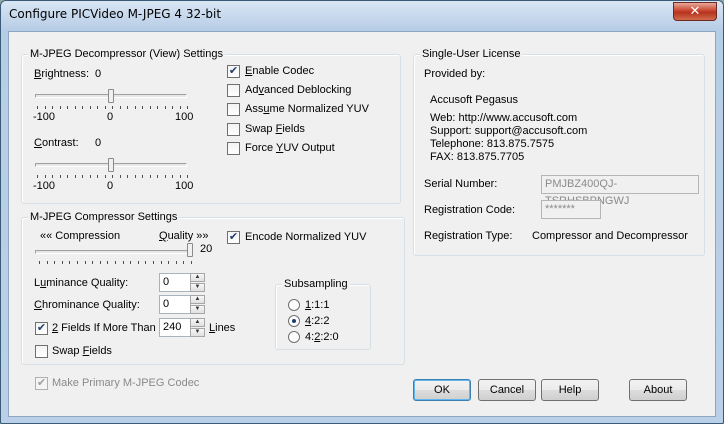  What do you see at coordinates (206, 249) in the screenshot?
I see `quality-value: 20` at bounding box center [206, 249].